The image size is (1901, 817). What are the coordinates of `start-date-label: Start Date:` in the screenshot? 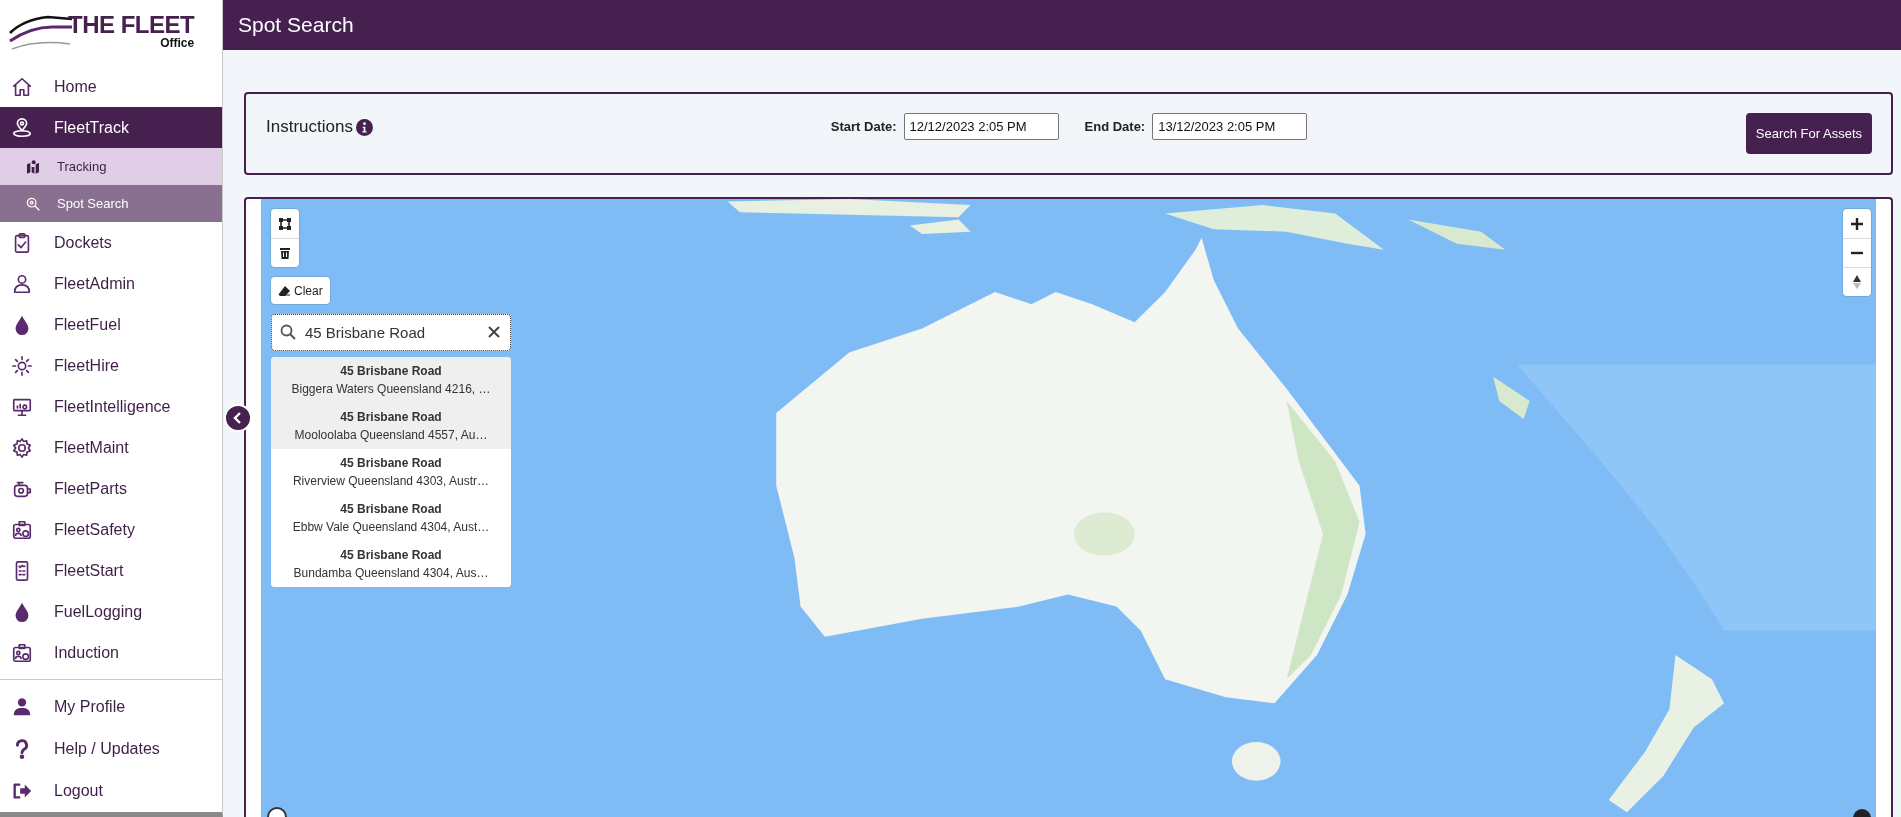 It's located at (863, 126).